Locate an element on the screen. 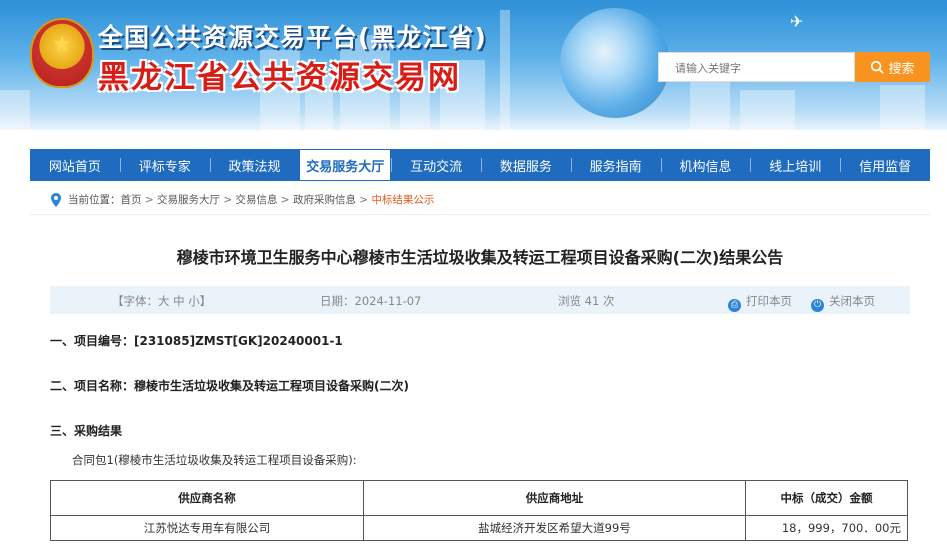  nav-item-data-service: 数据服务 is located at coordinates (525, 165).